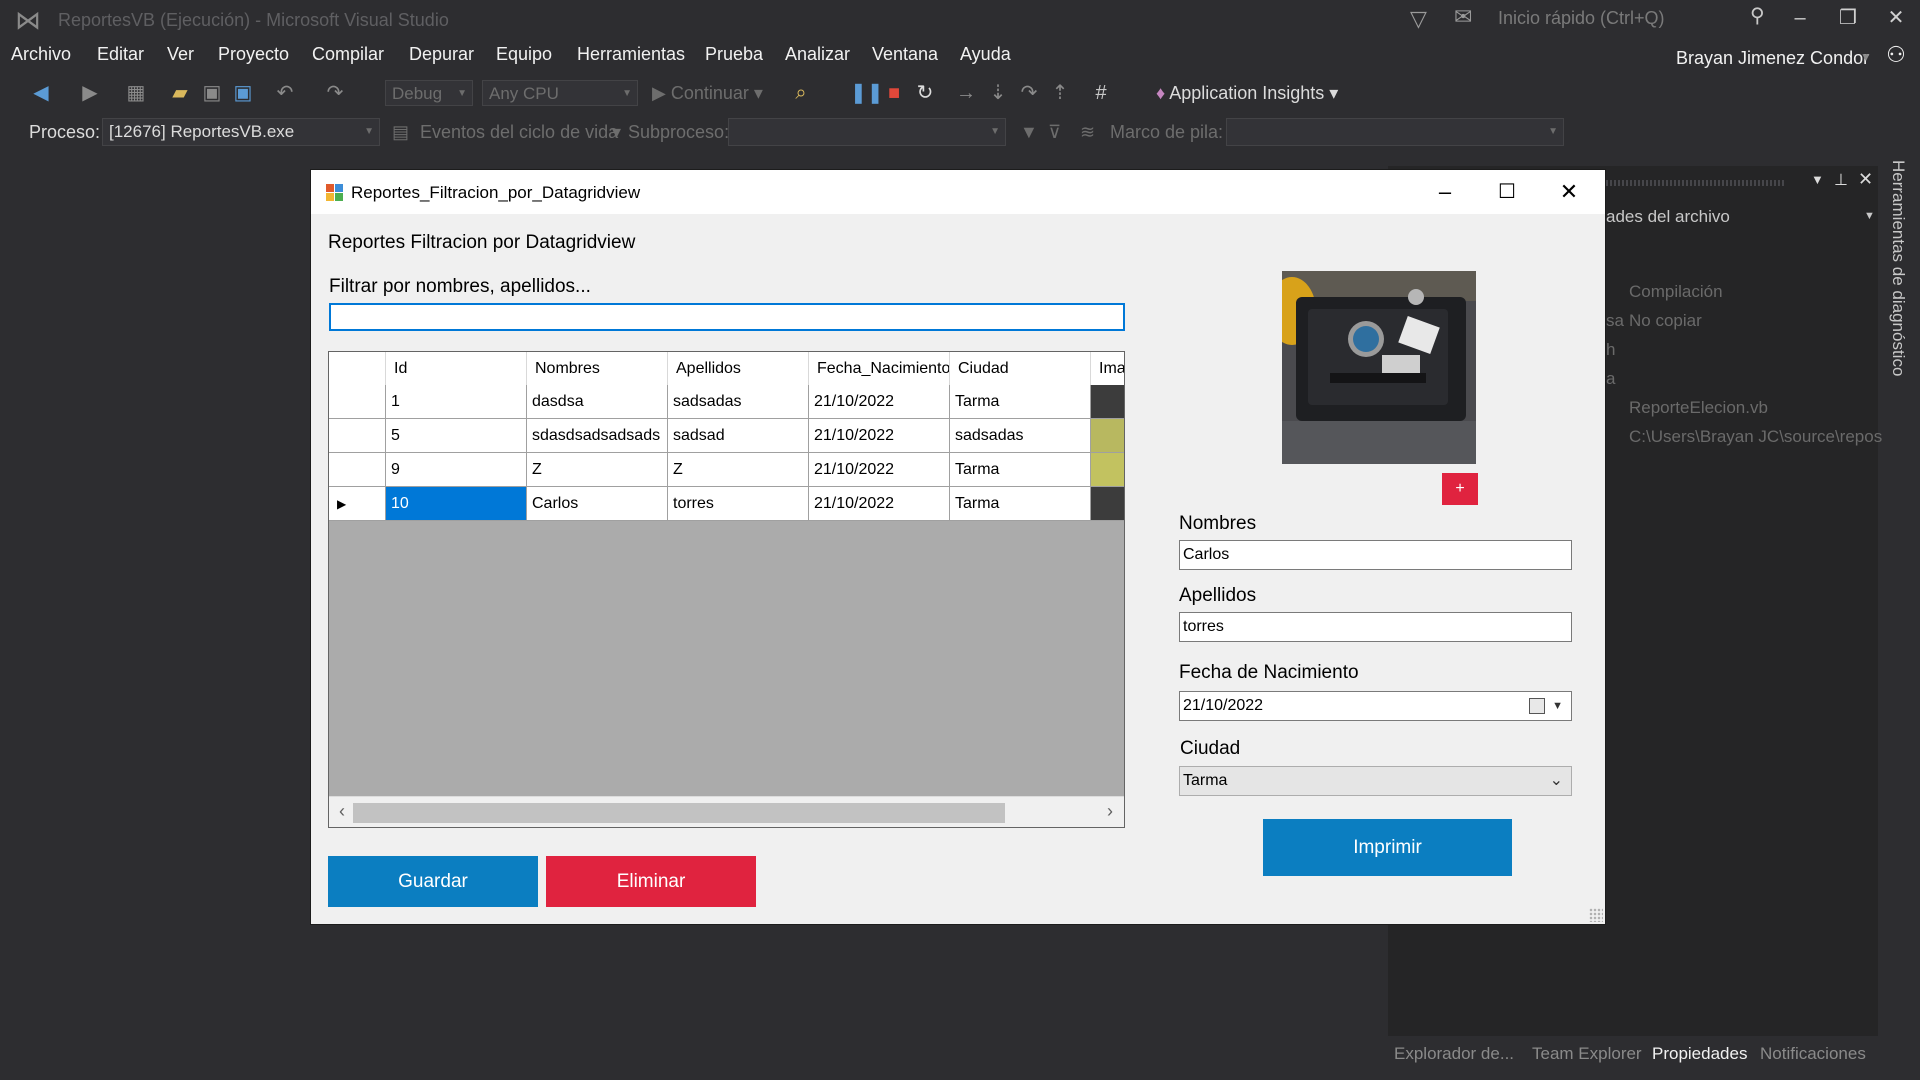 This screenshot has height=1080, width=1920. What do you see at coordinates (212, 93) in the screenshot?
I see `save-icon: ▣` at bounding box center [212, 93].